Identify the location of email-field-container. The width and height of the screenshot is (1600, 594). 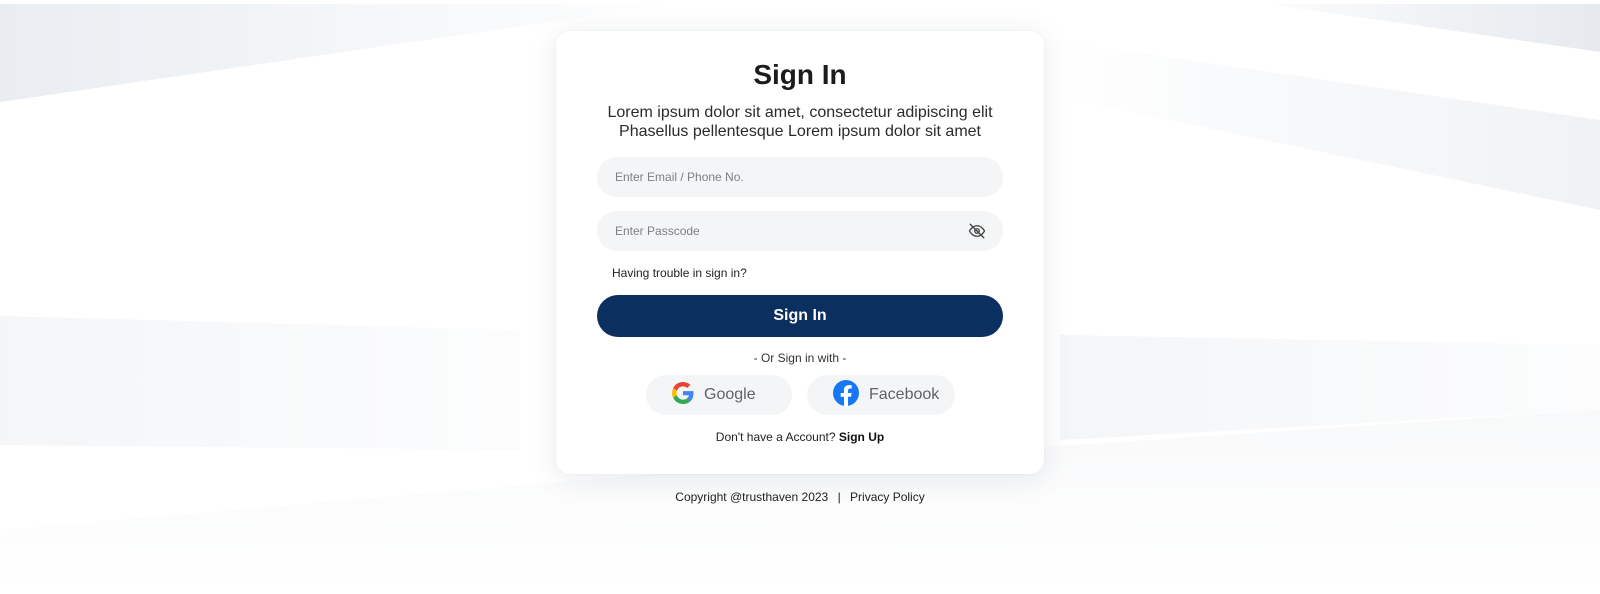
(800, 177).